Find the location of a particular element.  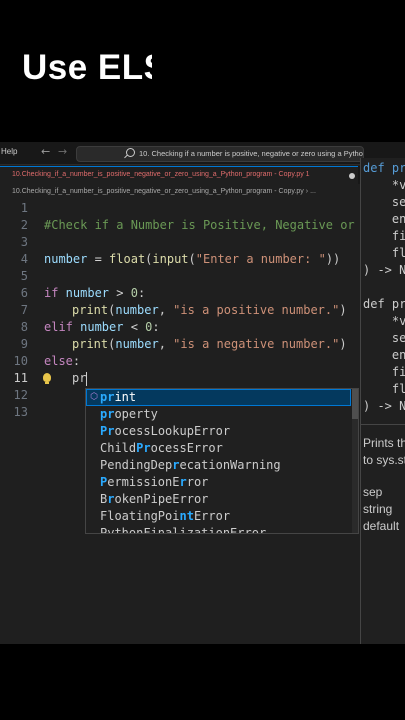

doc-text: string is located at coordinates (378, 509).